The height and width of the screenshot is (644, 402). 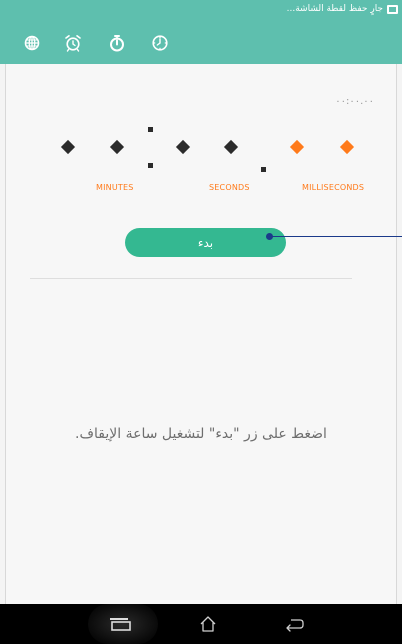 What do you see at coordinates (150, 129) in the screenshot?
I see `colon-dot-top` at bounding box center [150, 129].